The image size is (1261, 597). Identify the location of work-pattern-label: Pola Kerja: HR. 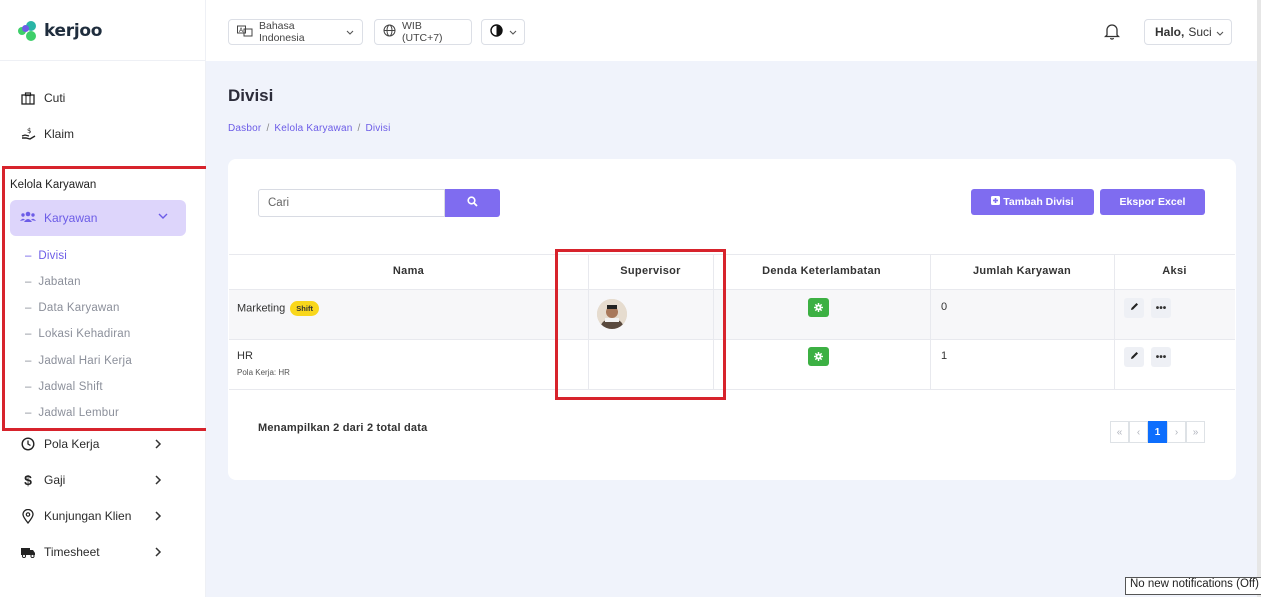
(263, 372).